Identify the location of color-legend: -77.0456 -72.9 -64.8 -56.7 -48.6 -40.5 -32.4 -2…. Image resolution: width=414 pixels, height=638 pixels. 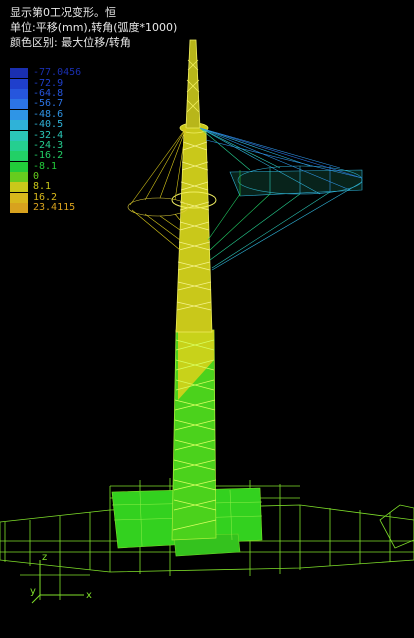
(46, 140).